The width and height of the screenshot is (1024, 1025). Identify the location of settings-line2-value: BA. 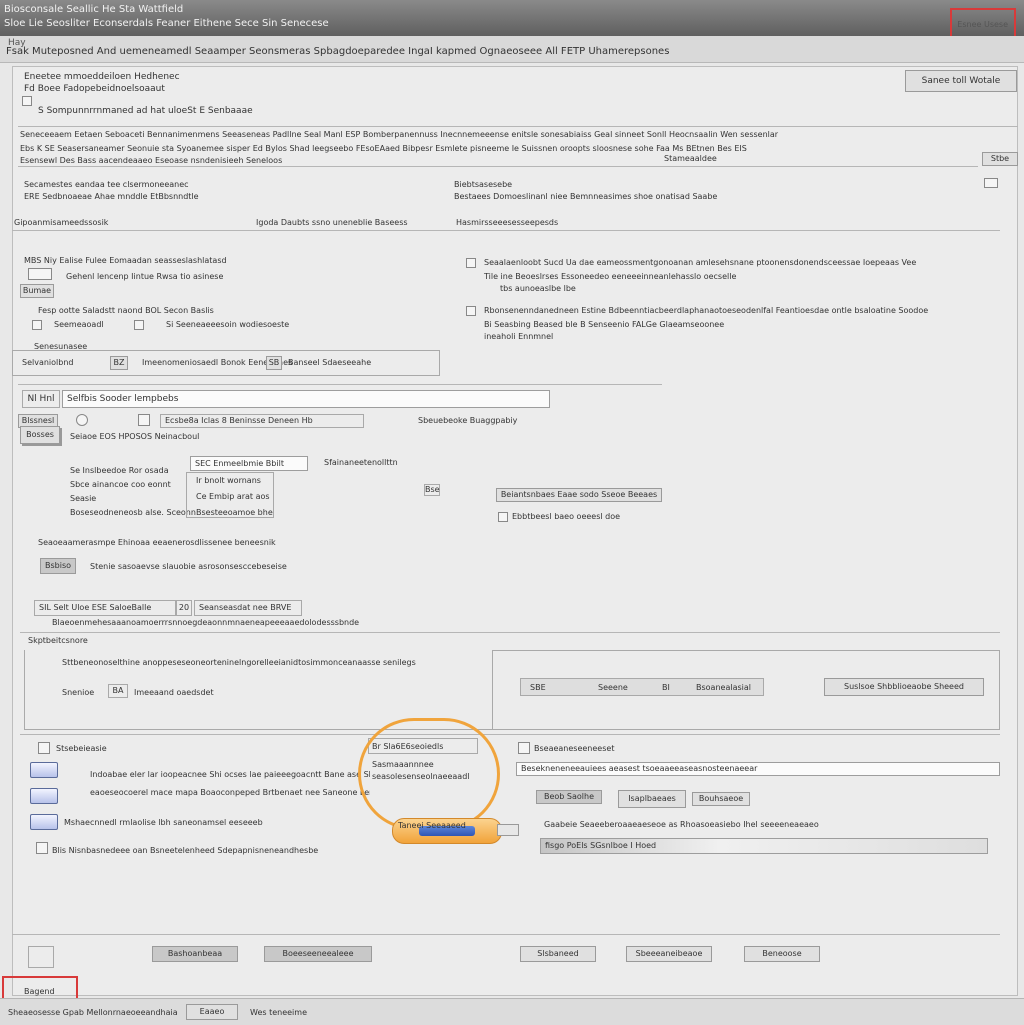
(118, 691).